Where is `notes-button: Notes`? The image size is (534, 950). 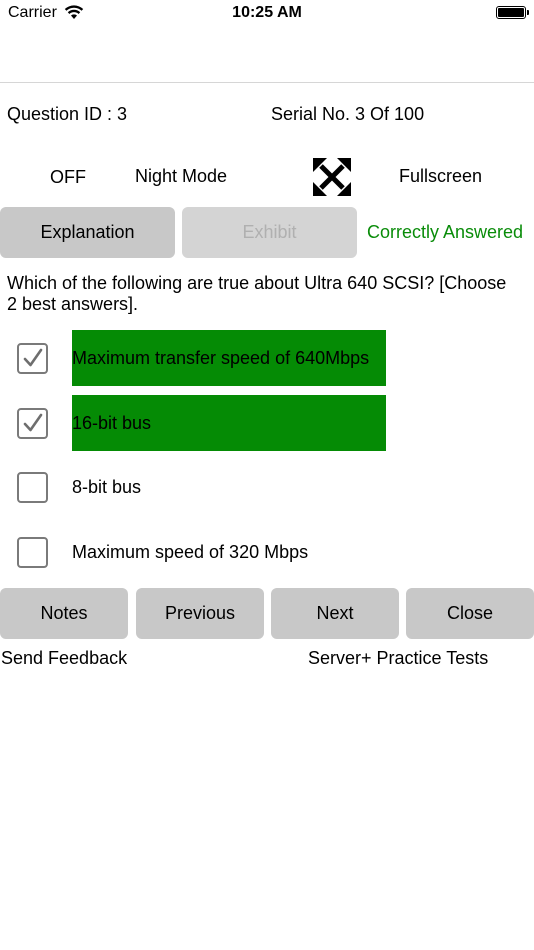 notes-button: Notes is located at coordinates (64, 613).